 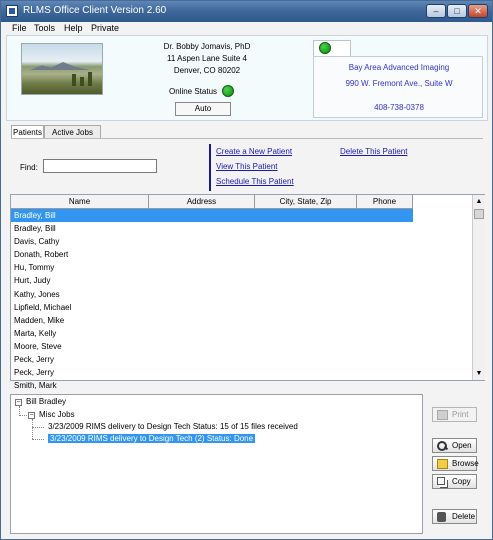 I want to click on actions-divider, so click(x=210, y=167).